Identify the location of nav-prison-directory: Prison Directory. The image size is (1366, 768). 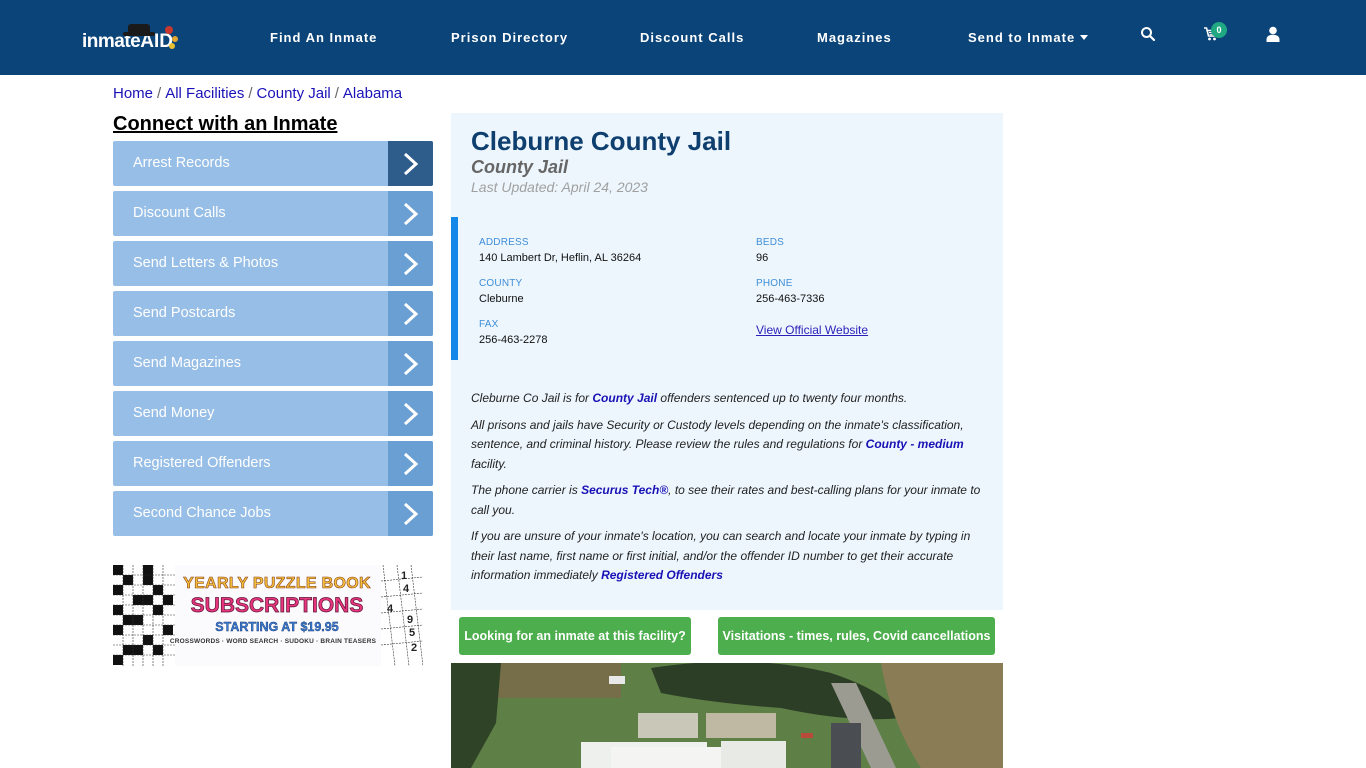
(509, 37).